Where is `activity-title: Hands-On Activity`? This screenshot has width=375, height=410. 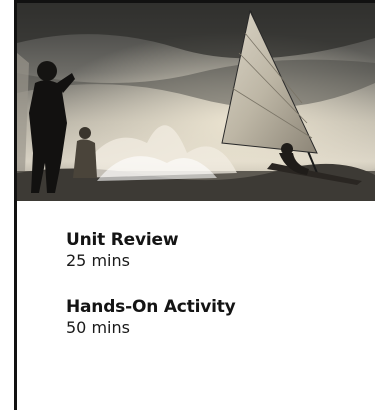
activity-title: Hands-On Activity is located at coordinates (151, 307).